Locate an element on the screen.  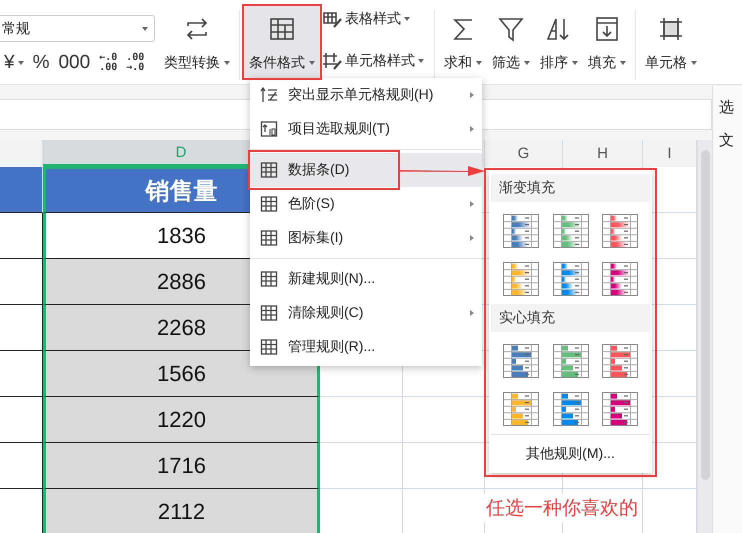
section-title: 实心填充 is located at coordinates (570, 318).